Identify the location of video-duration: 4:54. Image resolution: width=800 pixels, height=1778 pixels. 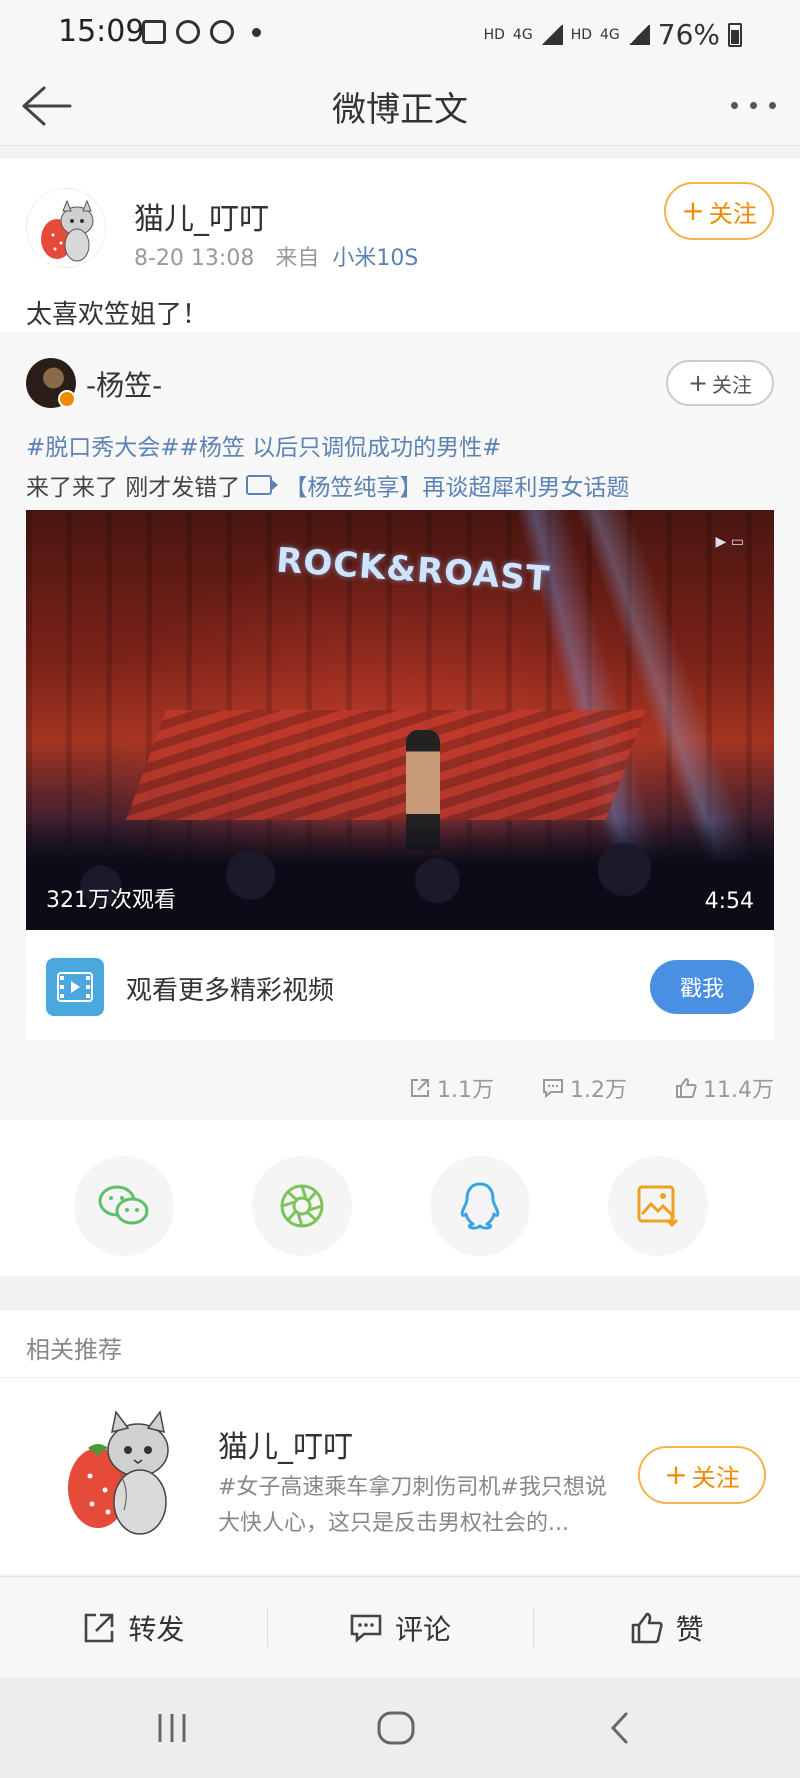
(729, 901).